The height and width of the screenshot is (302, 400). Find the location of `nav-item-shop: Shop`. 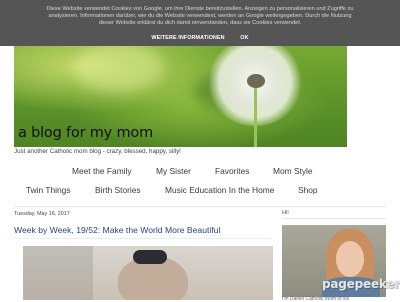

nav-item-shop: Shop is located at coordinates (308, 190).